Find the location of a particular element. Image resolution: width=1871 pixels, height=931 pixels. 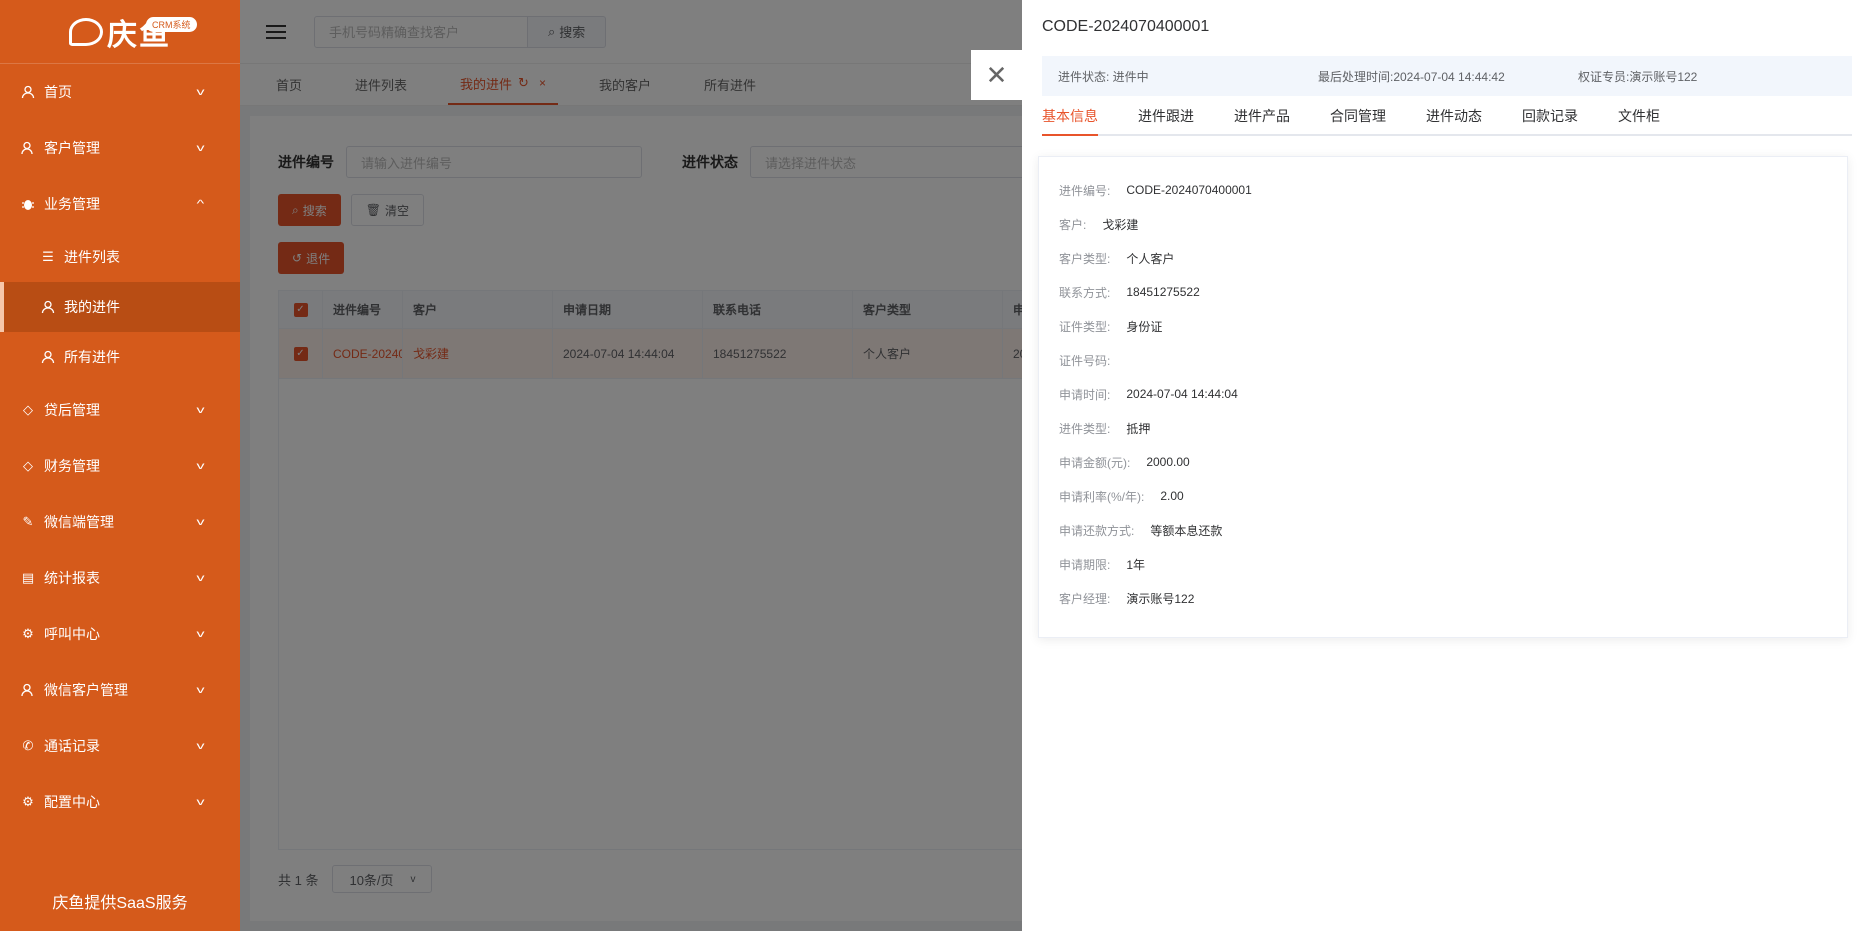

sidebar-item-label: 客户管理 is located at coordinates (72, 148).